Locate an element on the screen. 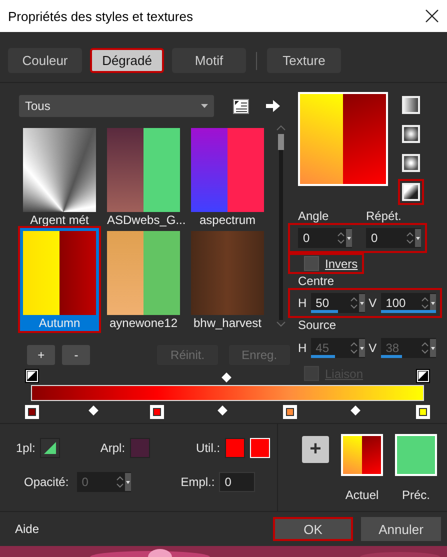  source-label: Source is located at coordinates (318, 325).